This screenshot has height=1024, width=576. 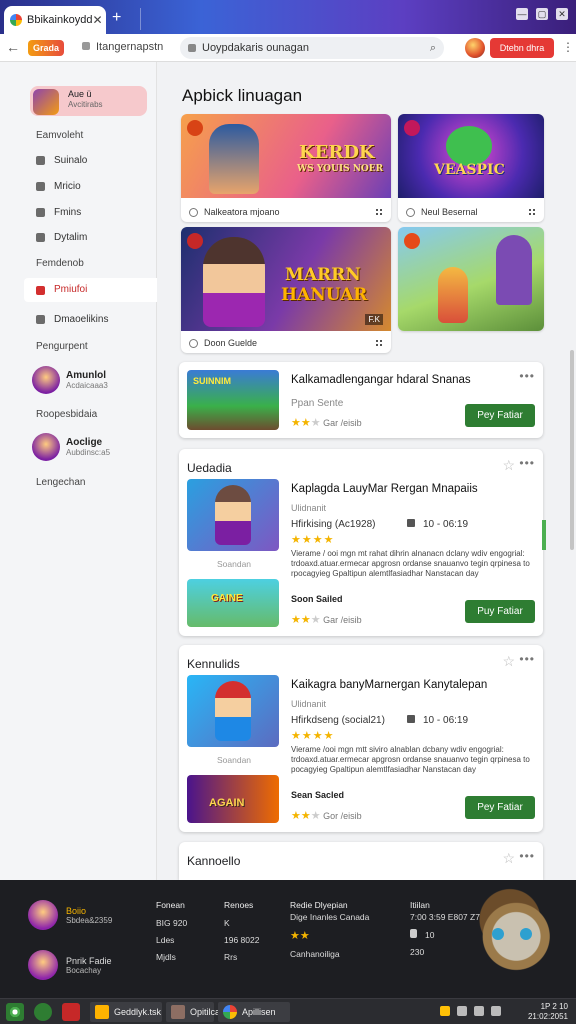 What do you see at coordinates (43, 1012) in the screenshot?
I see `app-green-icon` at bounding box center [43, 1012].